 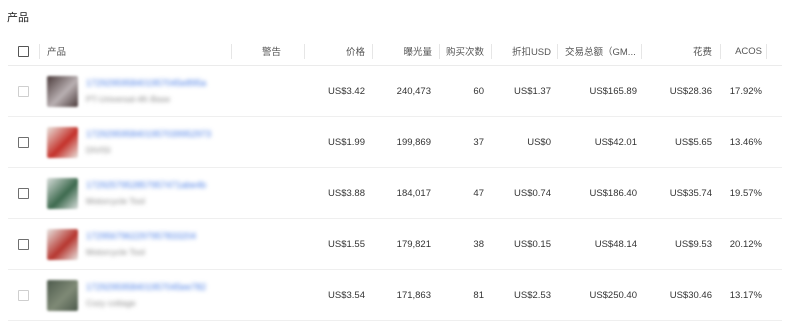 I want to click on spend-cell: US$35.74, so click(x=690, y=193).